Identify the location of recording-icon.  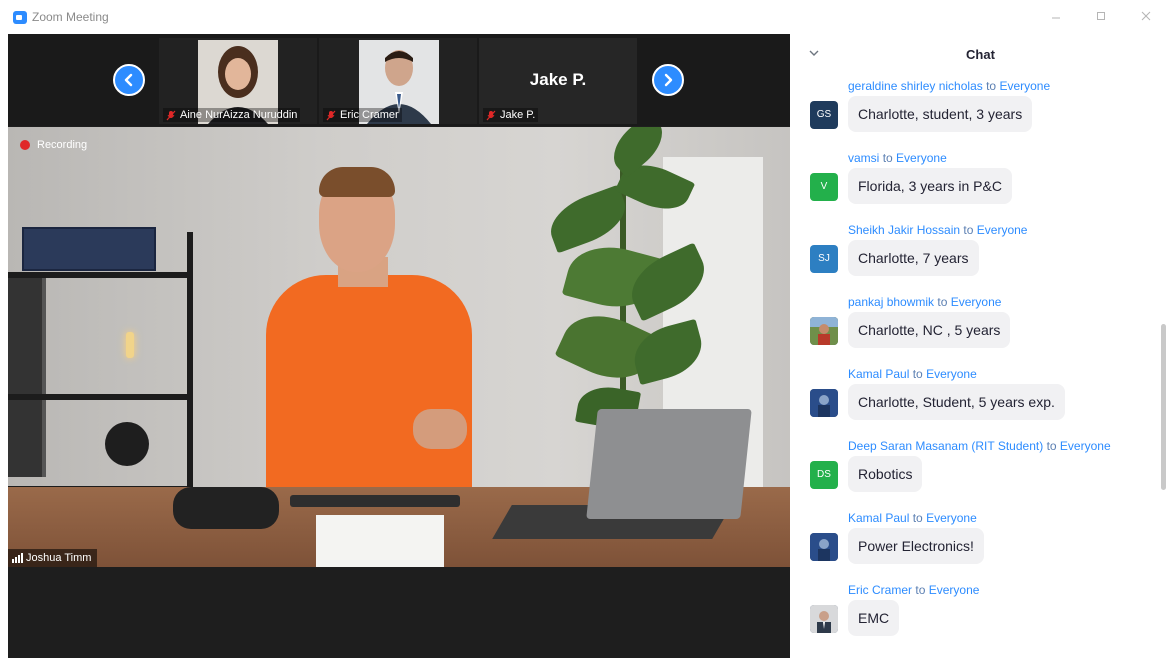
(25, 145).